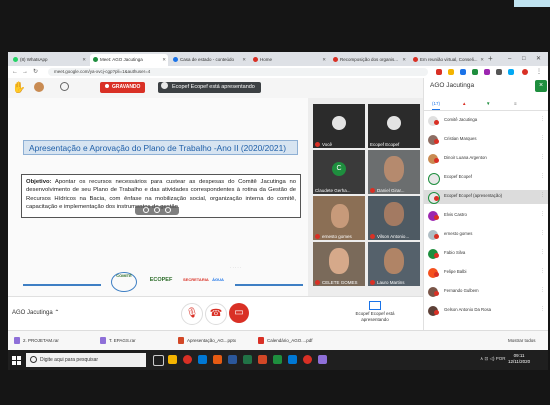  Describe the element at coordinates (486, 311) in the screenshot. I see `list-item: Gelson Antonio Da Rosa ⋮` at that location.